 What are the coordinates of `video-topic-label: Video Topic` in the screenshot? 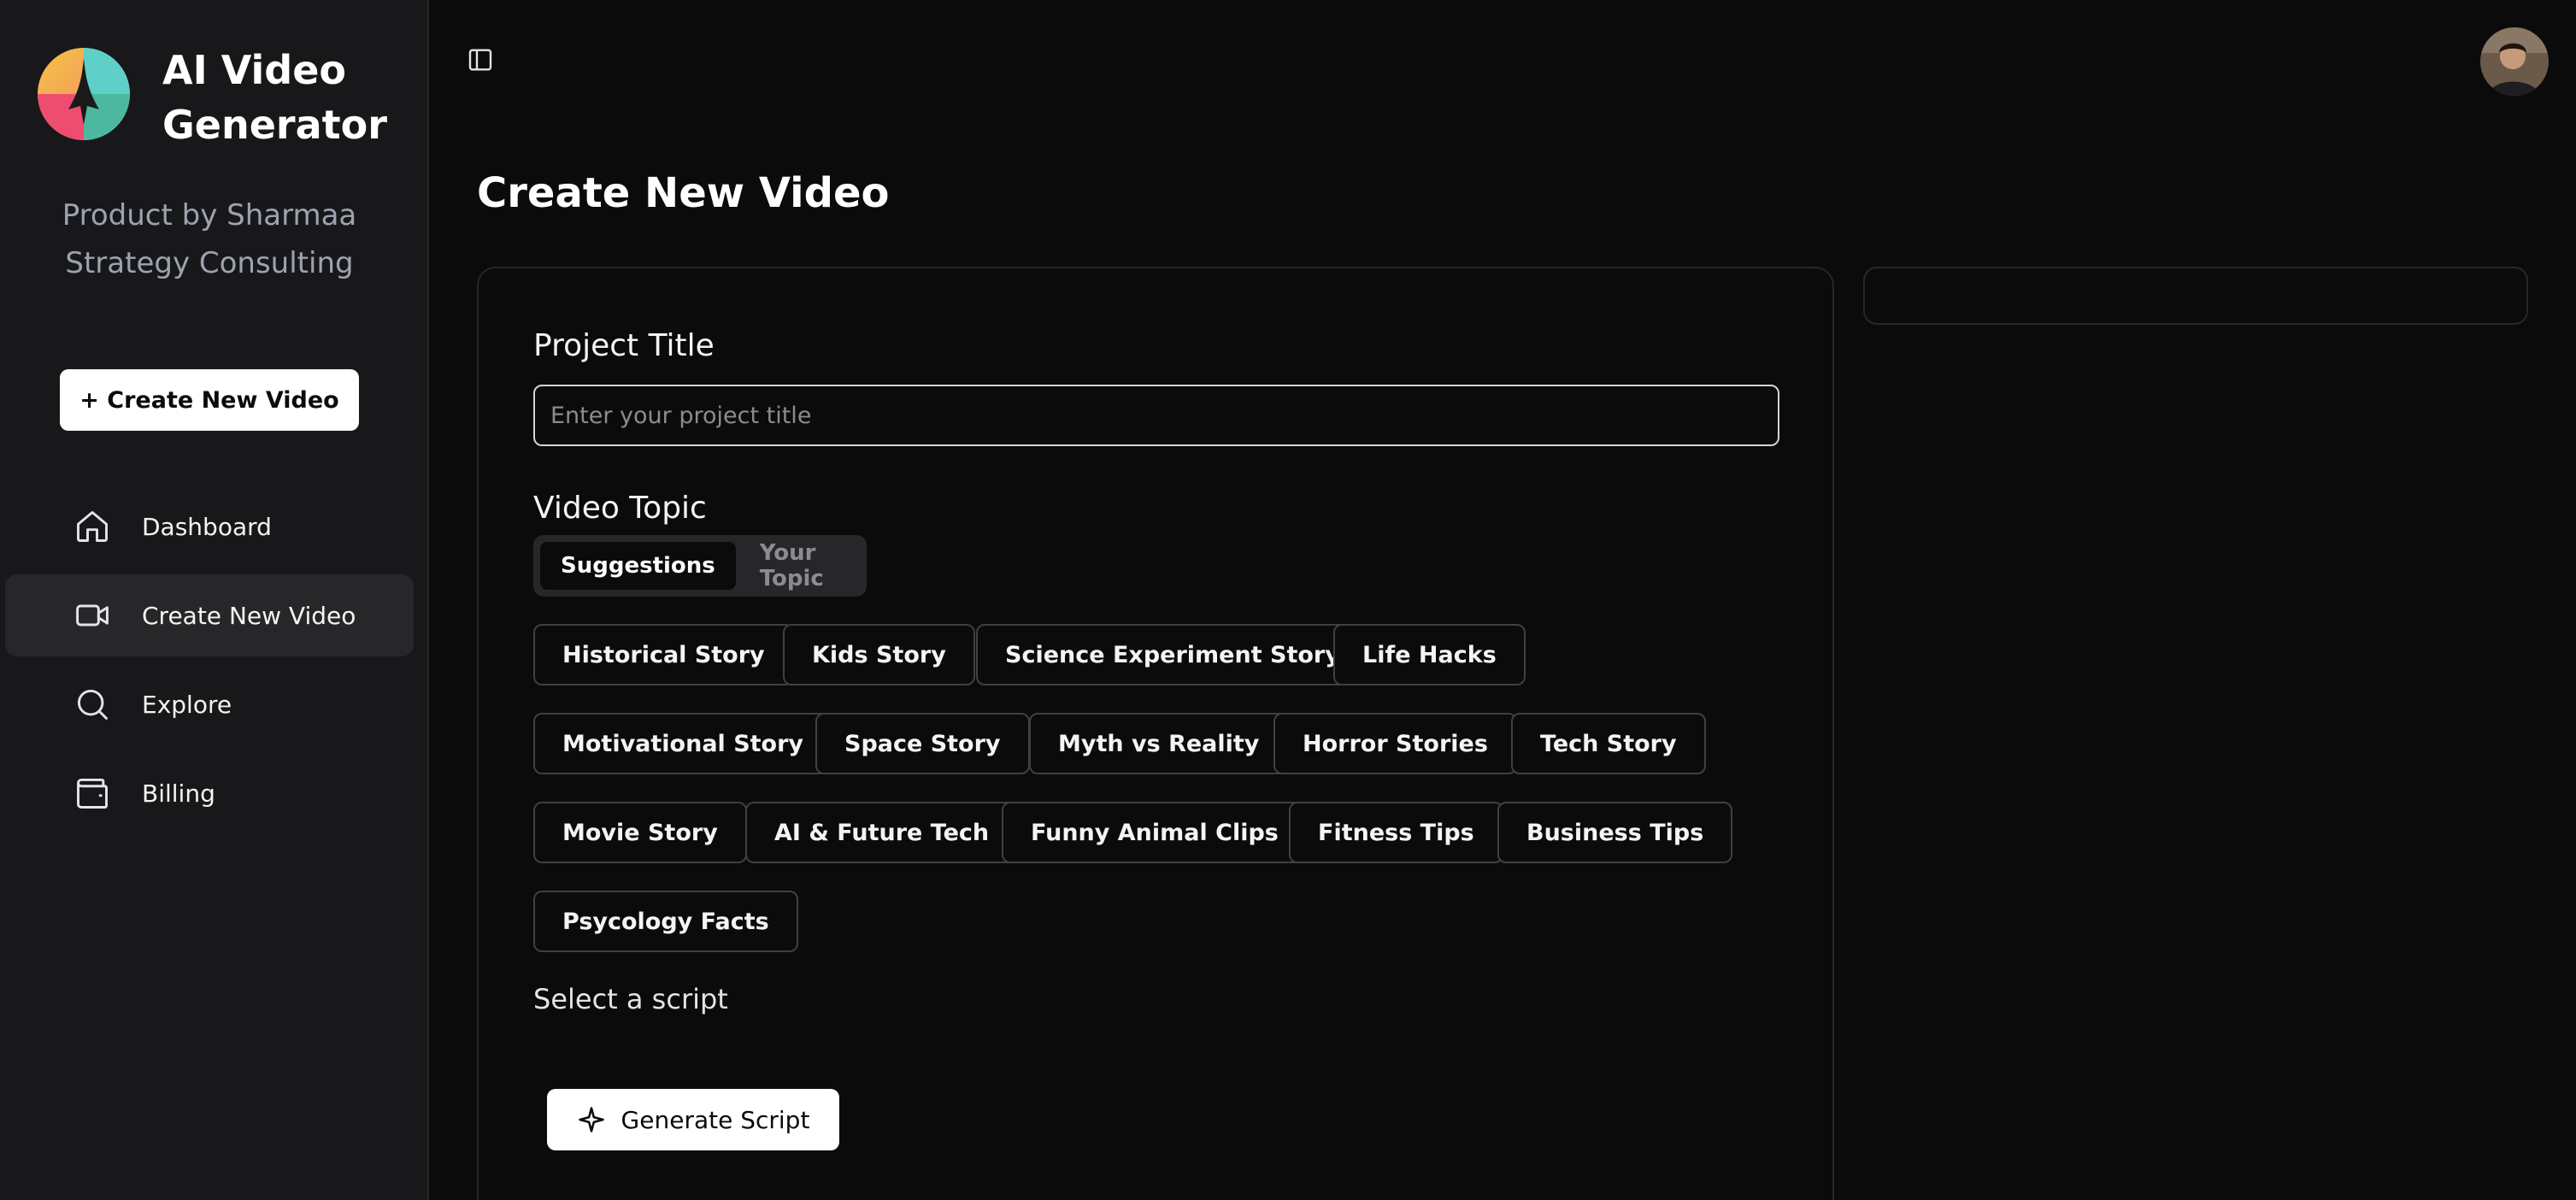 It's located at (620, 508).